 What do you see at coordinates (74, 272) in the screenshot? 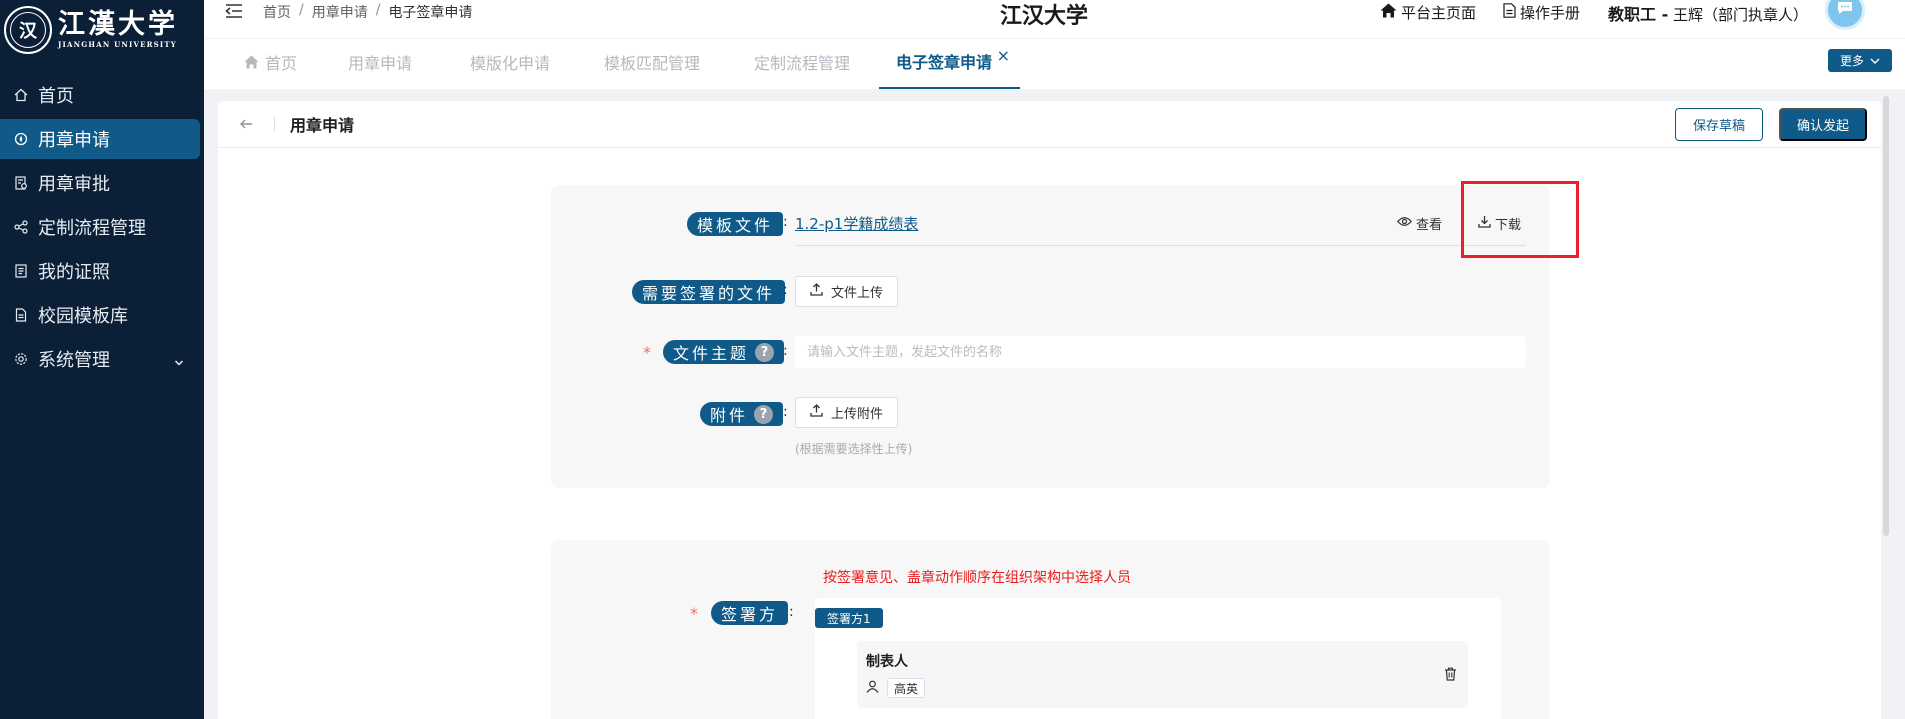
I see `sidebar-item-label: 我的证照` at bounding box center [74, 272].